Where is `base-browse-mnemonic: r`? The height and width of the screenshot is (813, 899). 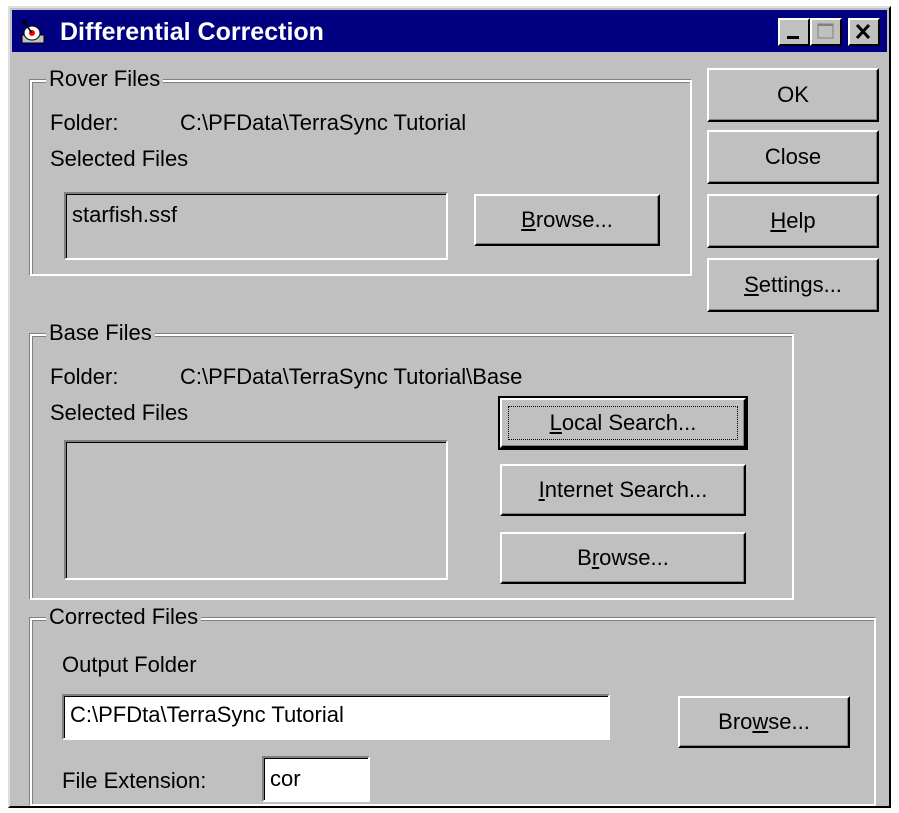
base-browse-mnemonic: r is located at coordinates (595, 557).